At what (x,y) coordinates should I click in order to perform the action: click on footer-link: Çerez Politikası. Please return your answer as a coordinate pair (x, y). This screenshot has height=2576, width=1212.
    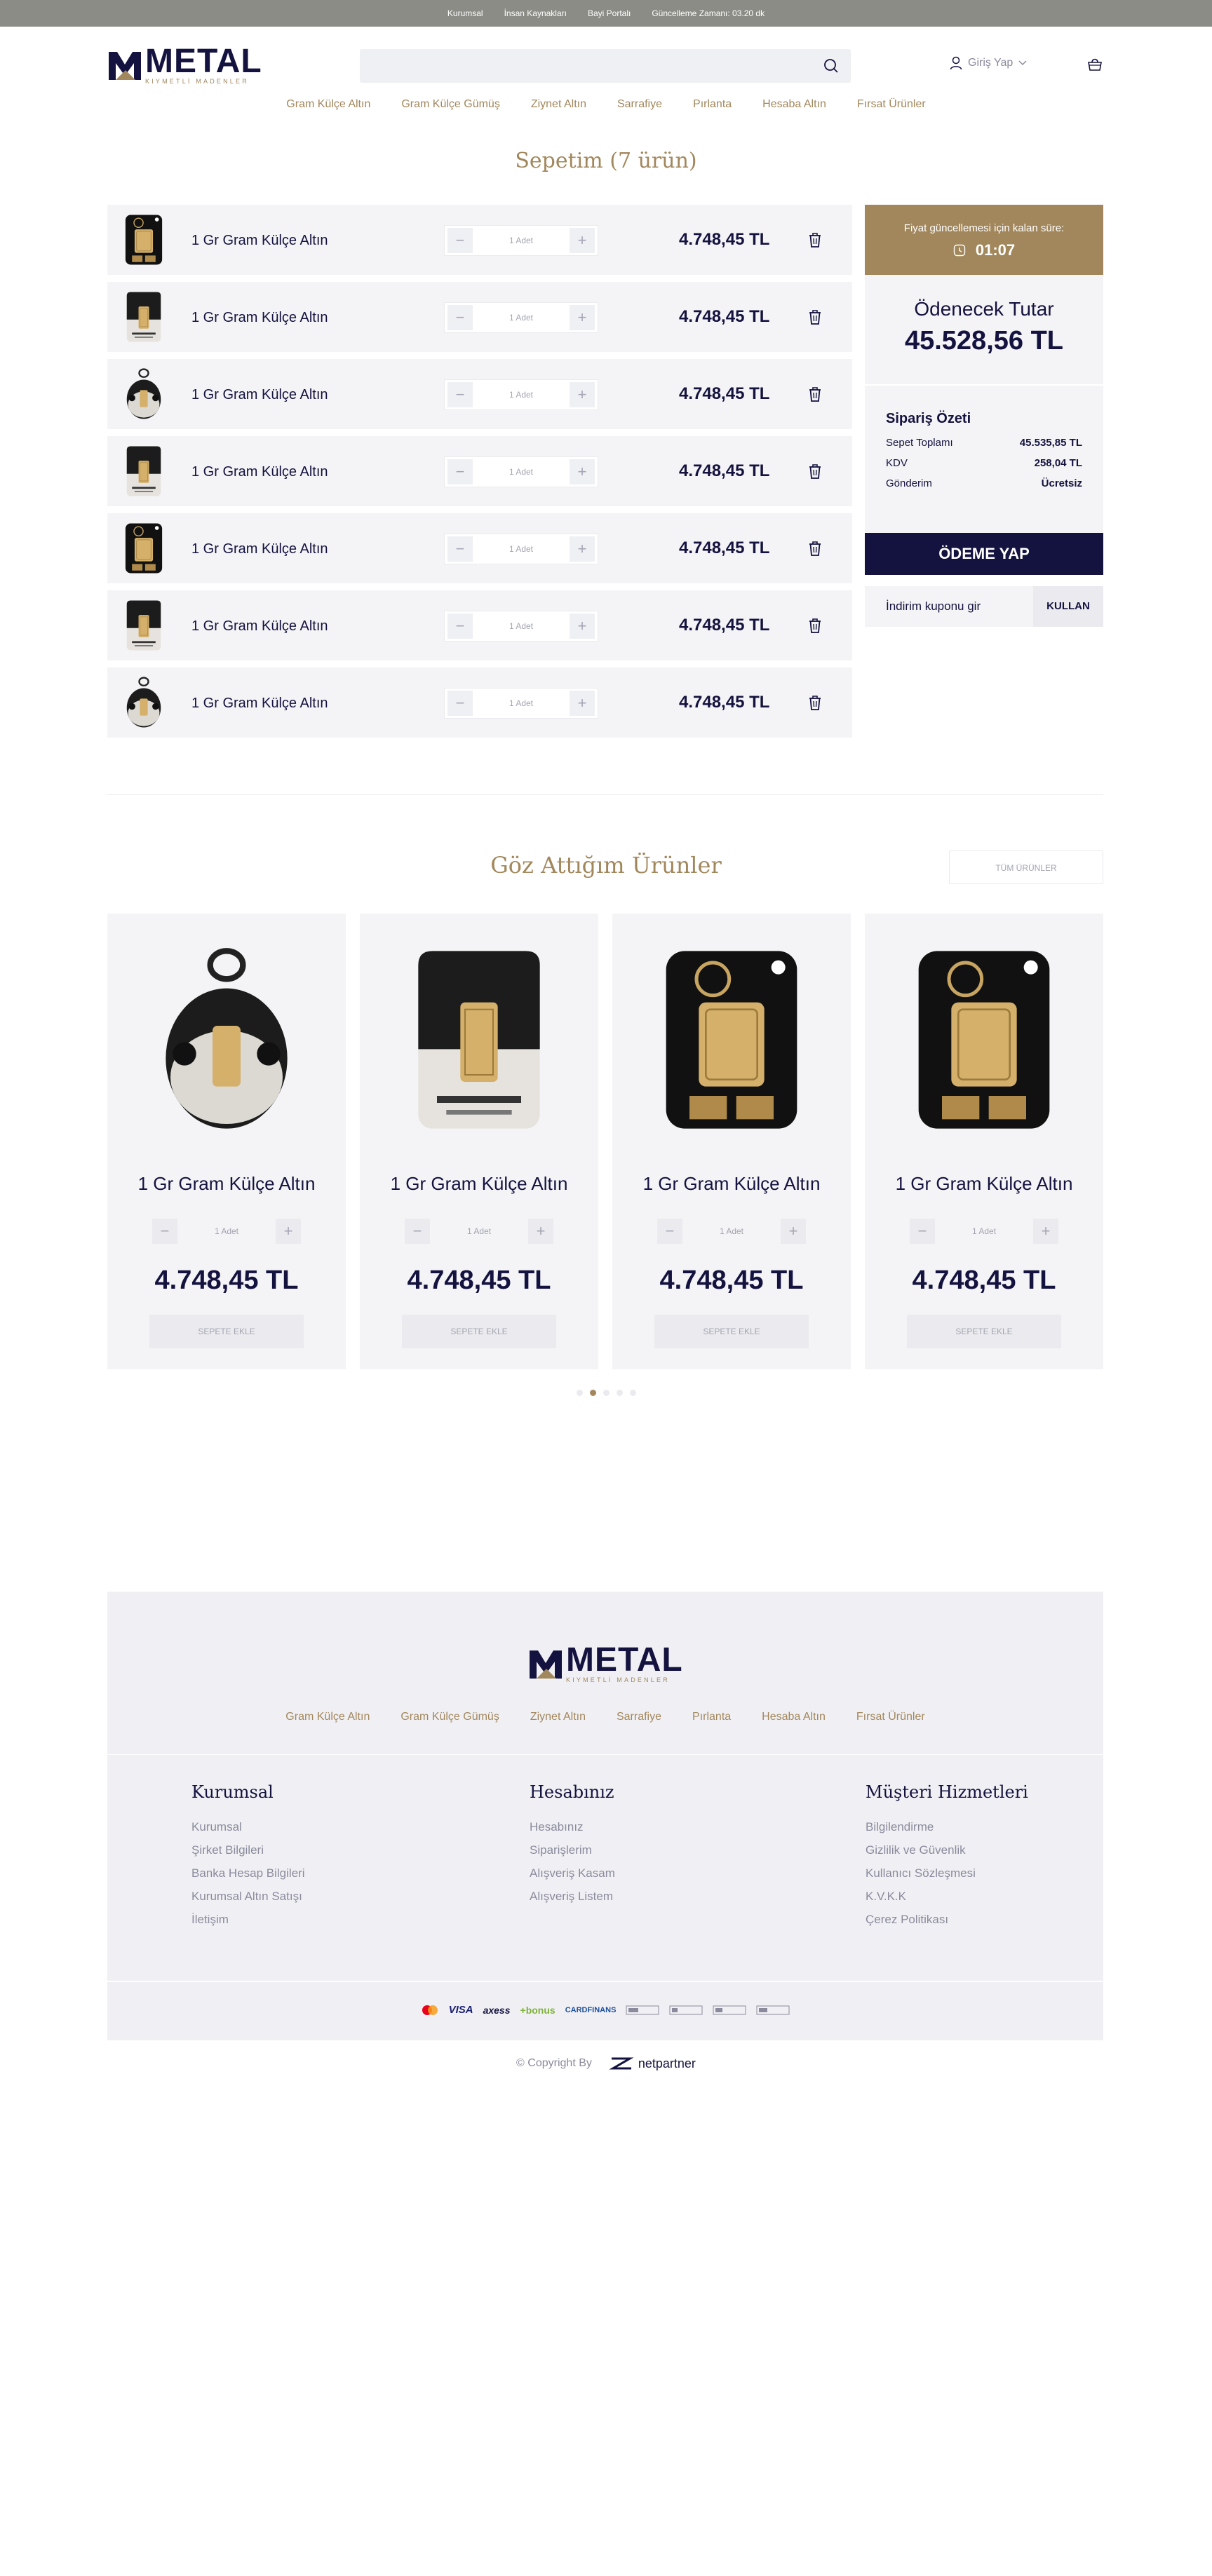
    Looking at the image, I should click on (947, 1920).